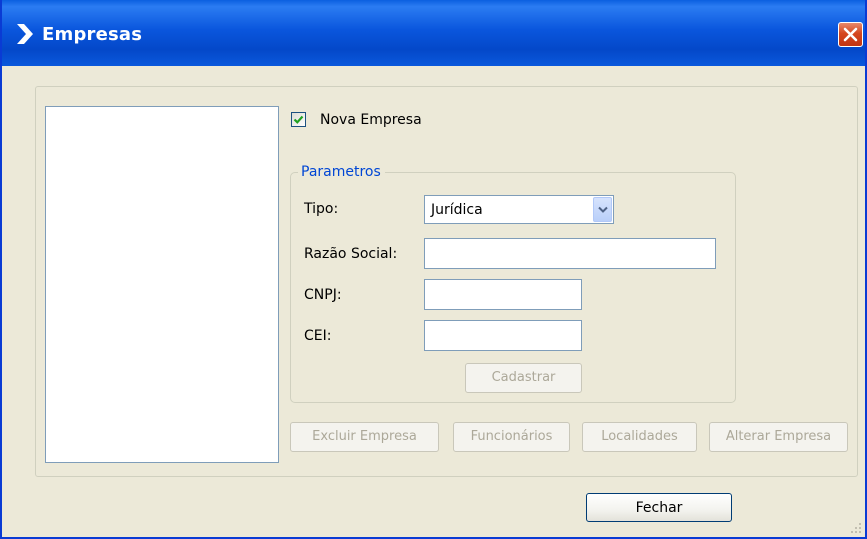  I want to click on localidades-button: Localidades, so click(639, 437).